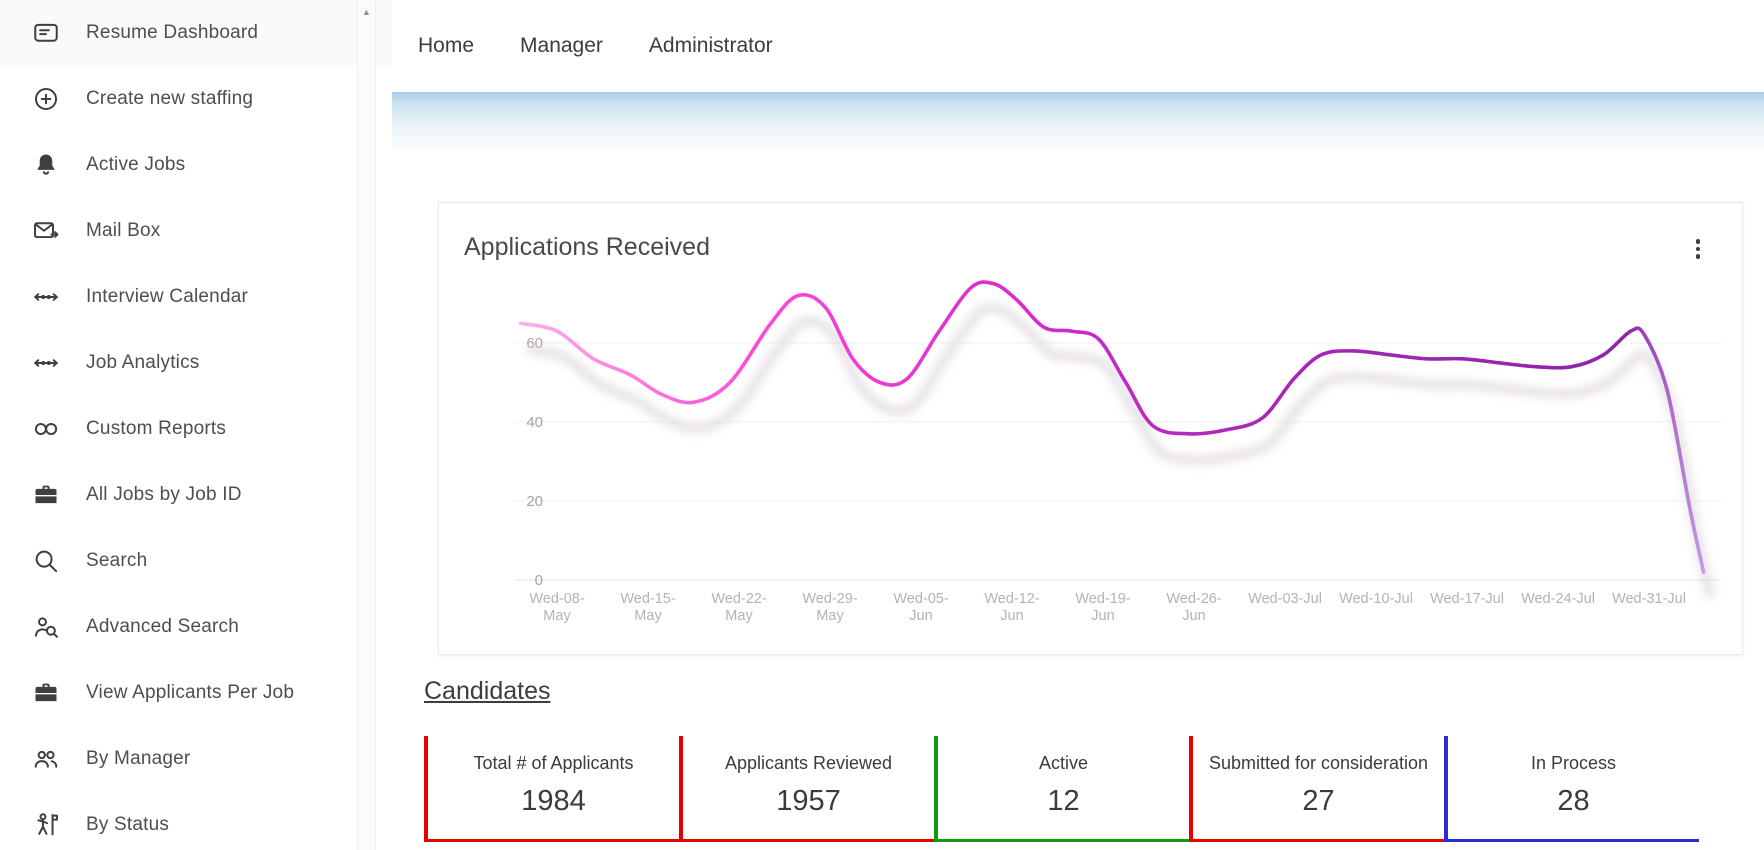 This screenshot has width=1764, height=850. I want to click on sidebar-item-label: By Status, so click(128, 824).